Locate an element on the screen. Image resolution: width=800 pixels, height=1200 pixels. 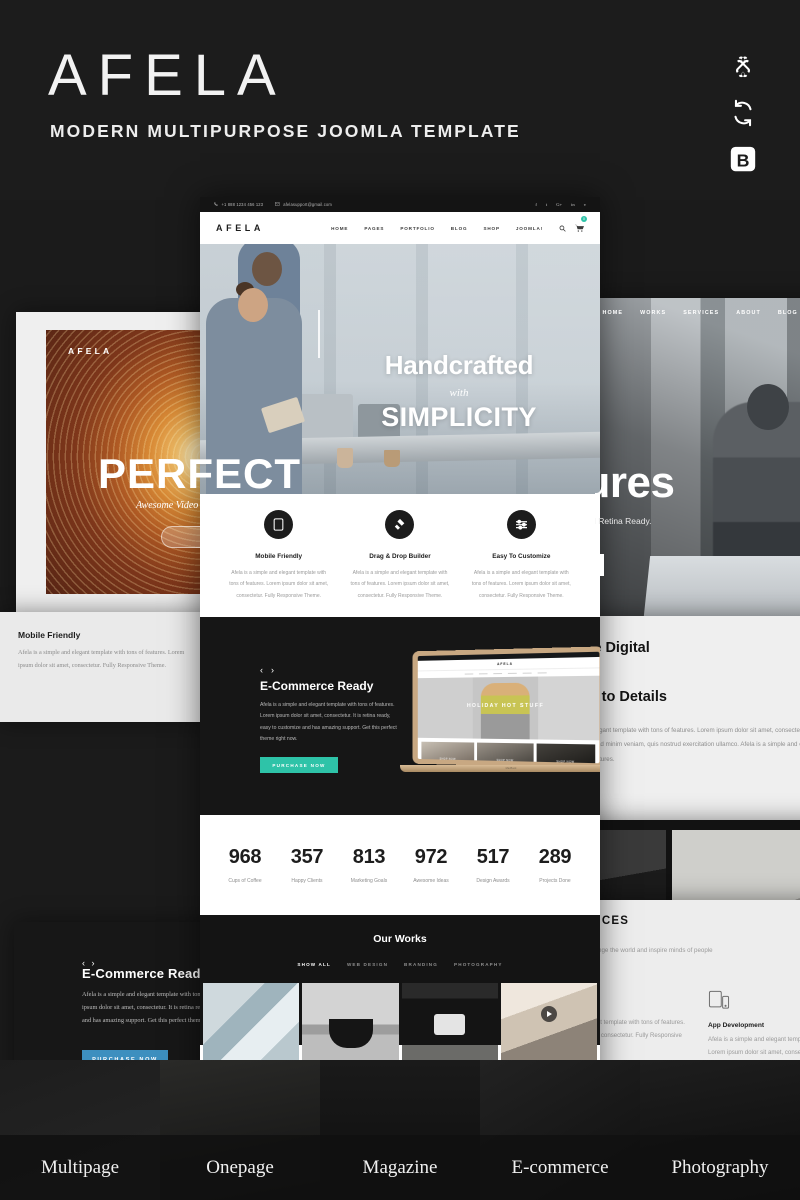
counter-item: 968 Cups of Coffee is located at coordinates (245, 865).